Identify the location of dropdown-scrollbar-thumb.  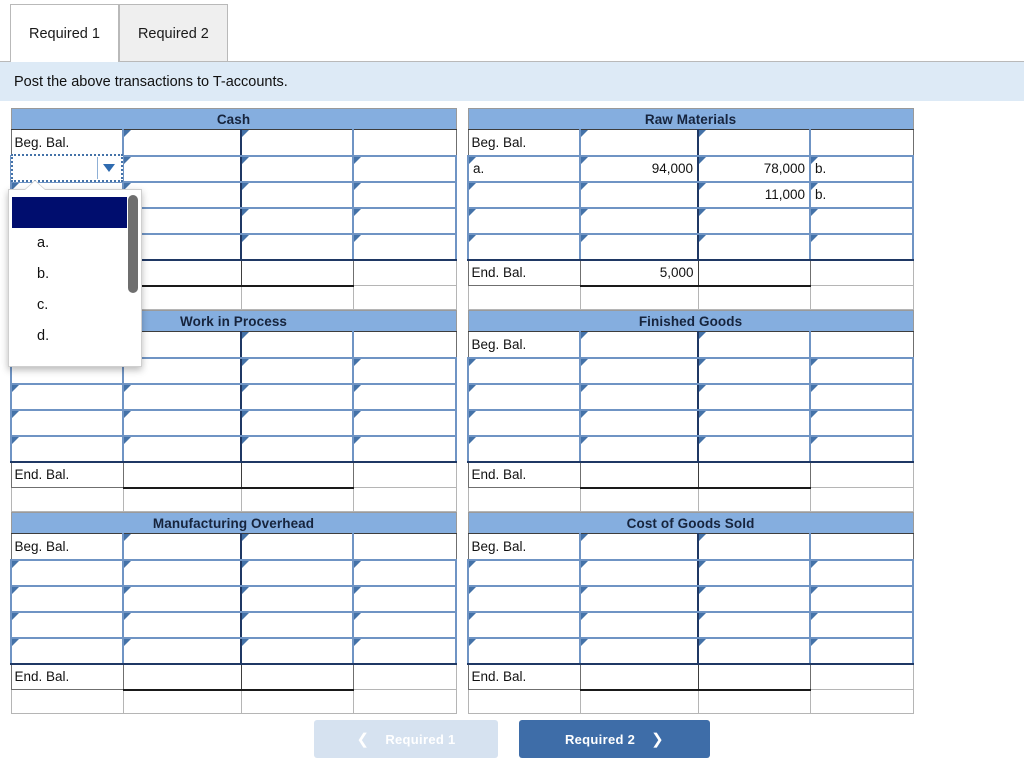
(133, 244).